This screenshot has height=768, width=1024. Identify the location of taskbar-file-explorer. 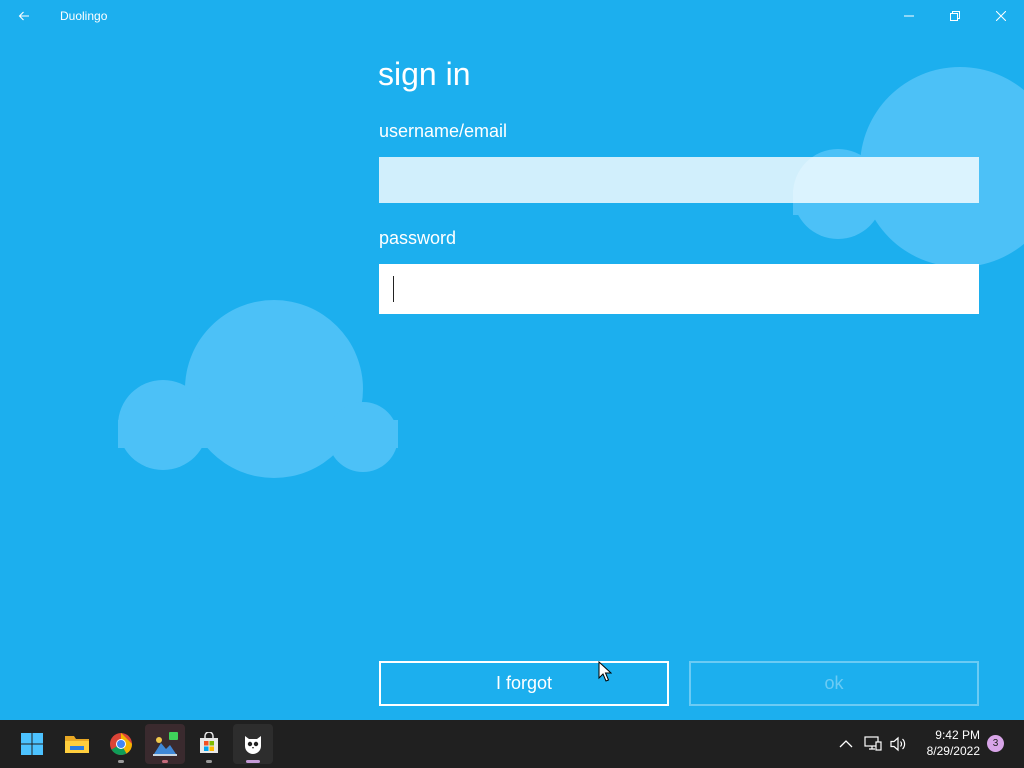
(77, 744).